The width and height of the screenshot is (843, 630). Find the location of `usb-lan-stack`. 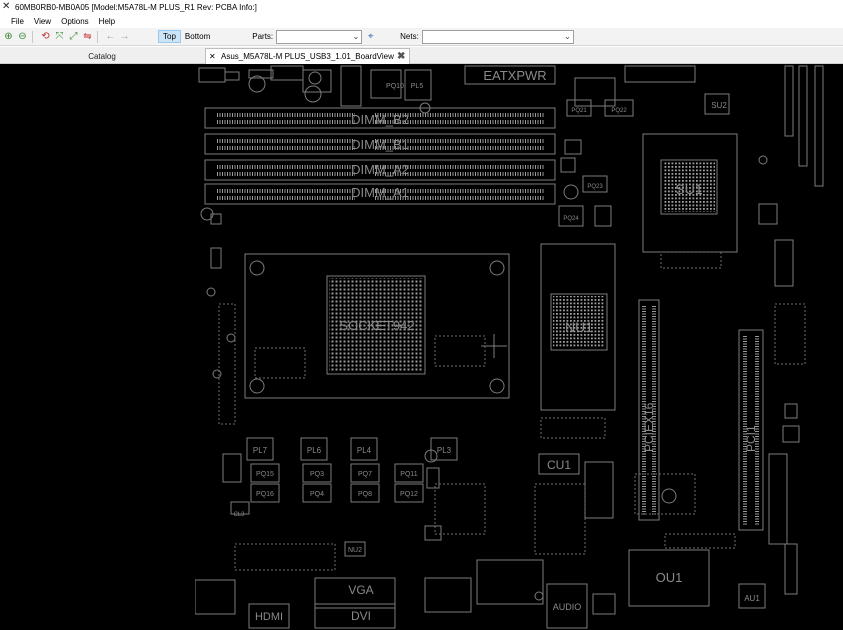

usb-lan-stack is located at coordinates (510, 582).